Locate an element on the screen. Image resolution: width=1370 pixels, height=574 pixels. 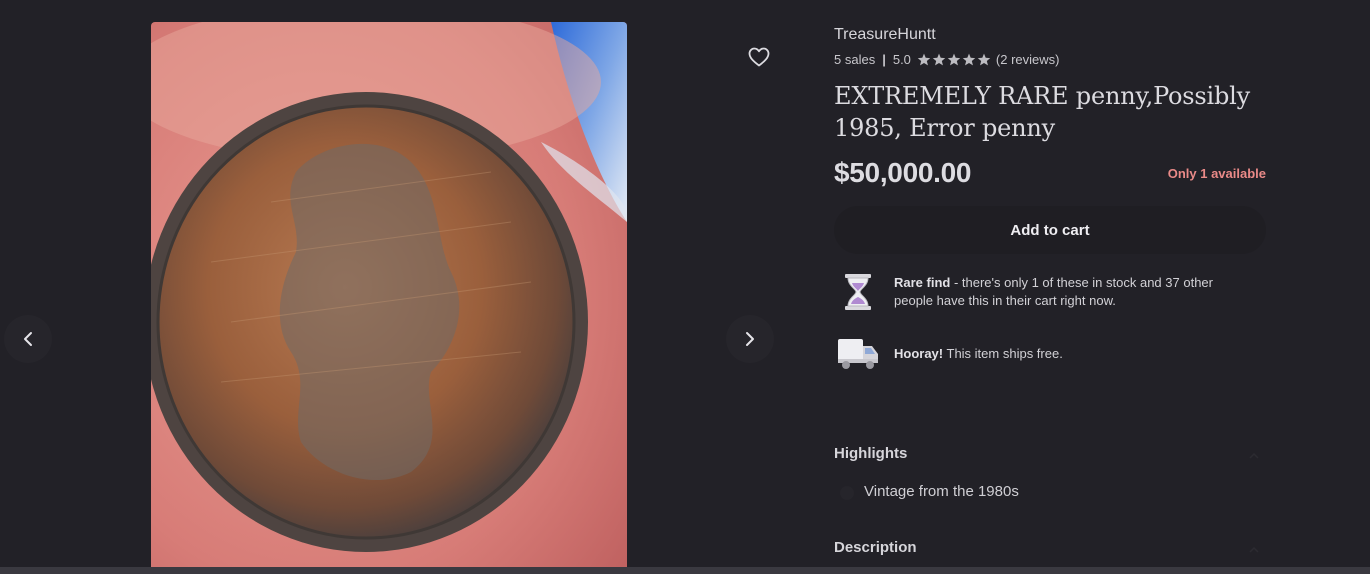
free-shipping-text: Hooray! This item ships free. is located at coordinates (1069, 354).